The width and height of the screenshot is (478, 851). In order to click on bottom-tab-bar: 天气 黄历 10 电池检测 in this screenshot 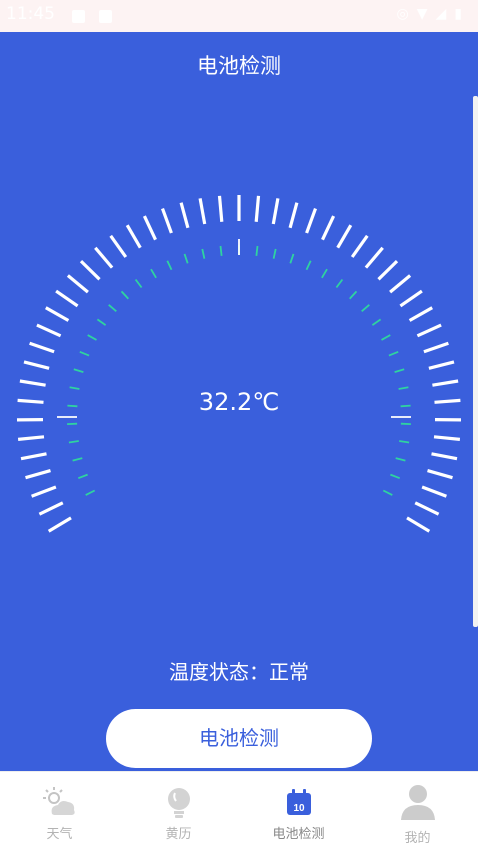, I will do `click(239, 811)`.